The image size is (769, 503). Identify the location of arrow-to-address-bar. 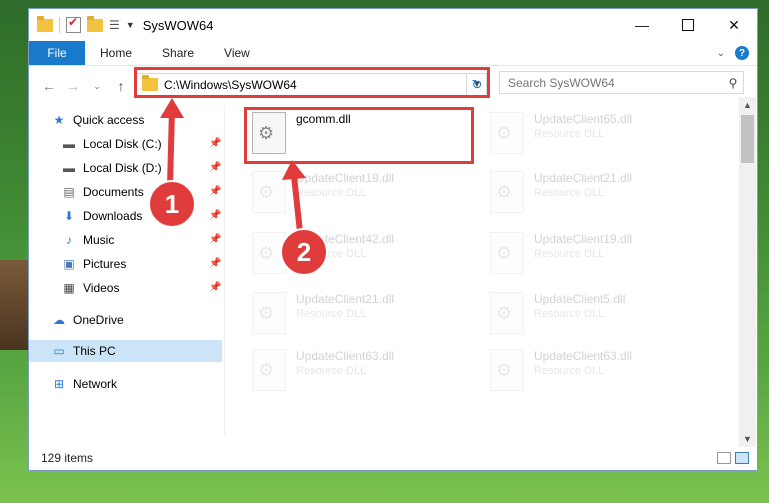
(171, 148).